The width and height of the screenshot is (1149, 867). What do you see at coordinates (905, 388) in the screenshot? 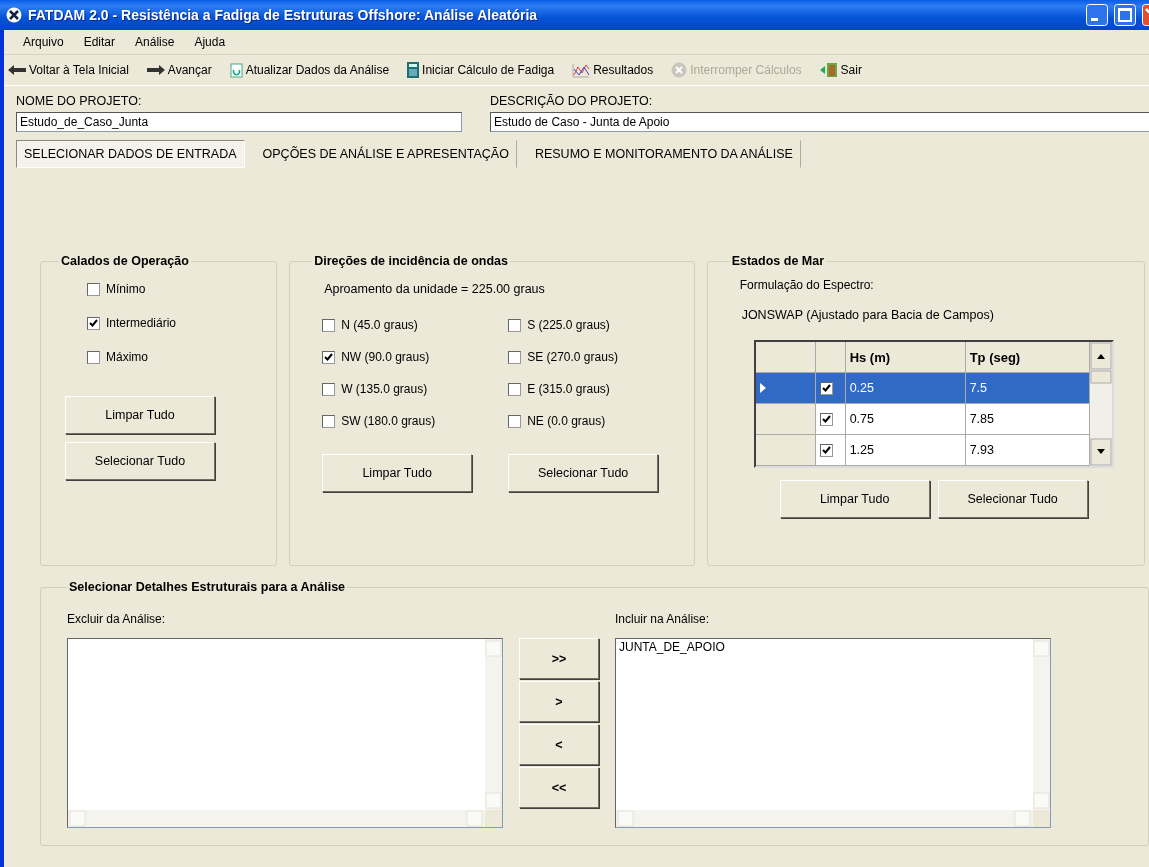
I see `table-cell: 0.25` at bounding box center [905, 388].